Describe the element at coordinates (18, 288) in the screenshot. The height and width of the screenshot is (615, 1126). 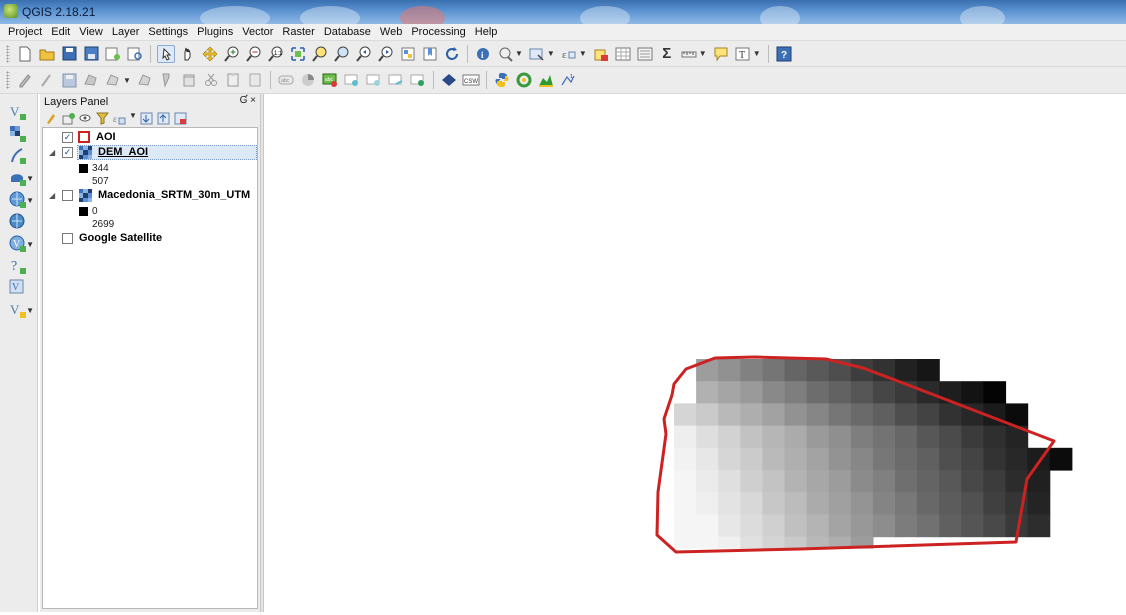
I see `add-oracle-layer-icon: V` at that location.